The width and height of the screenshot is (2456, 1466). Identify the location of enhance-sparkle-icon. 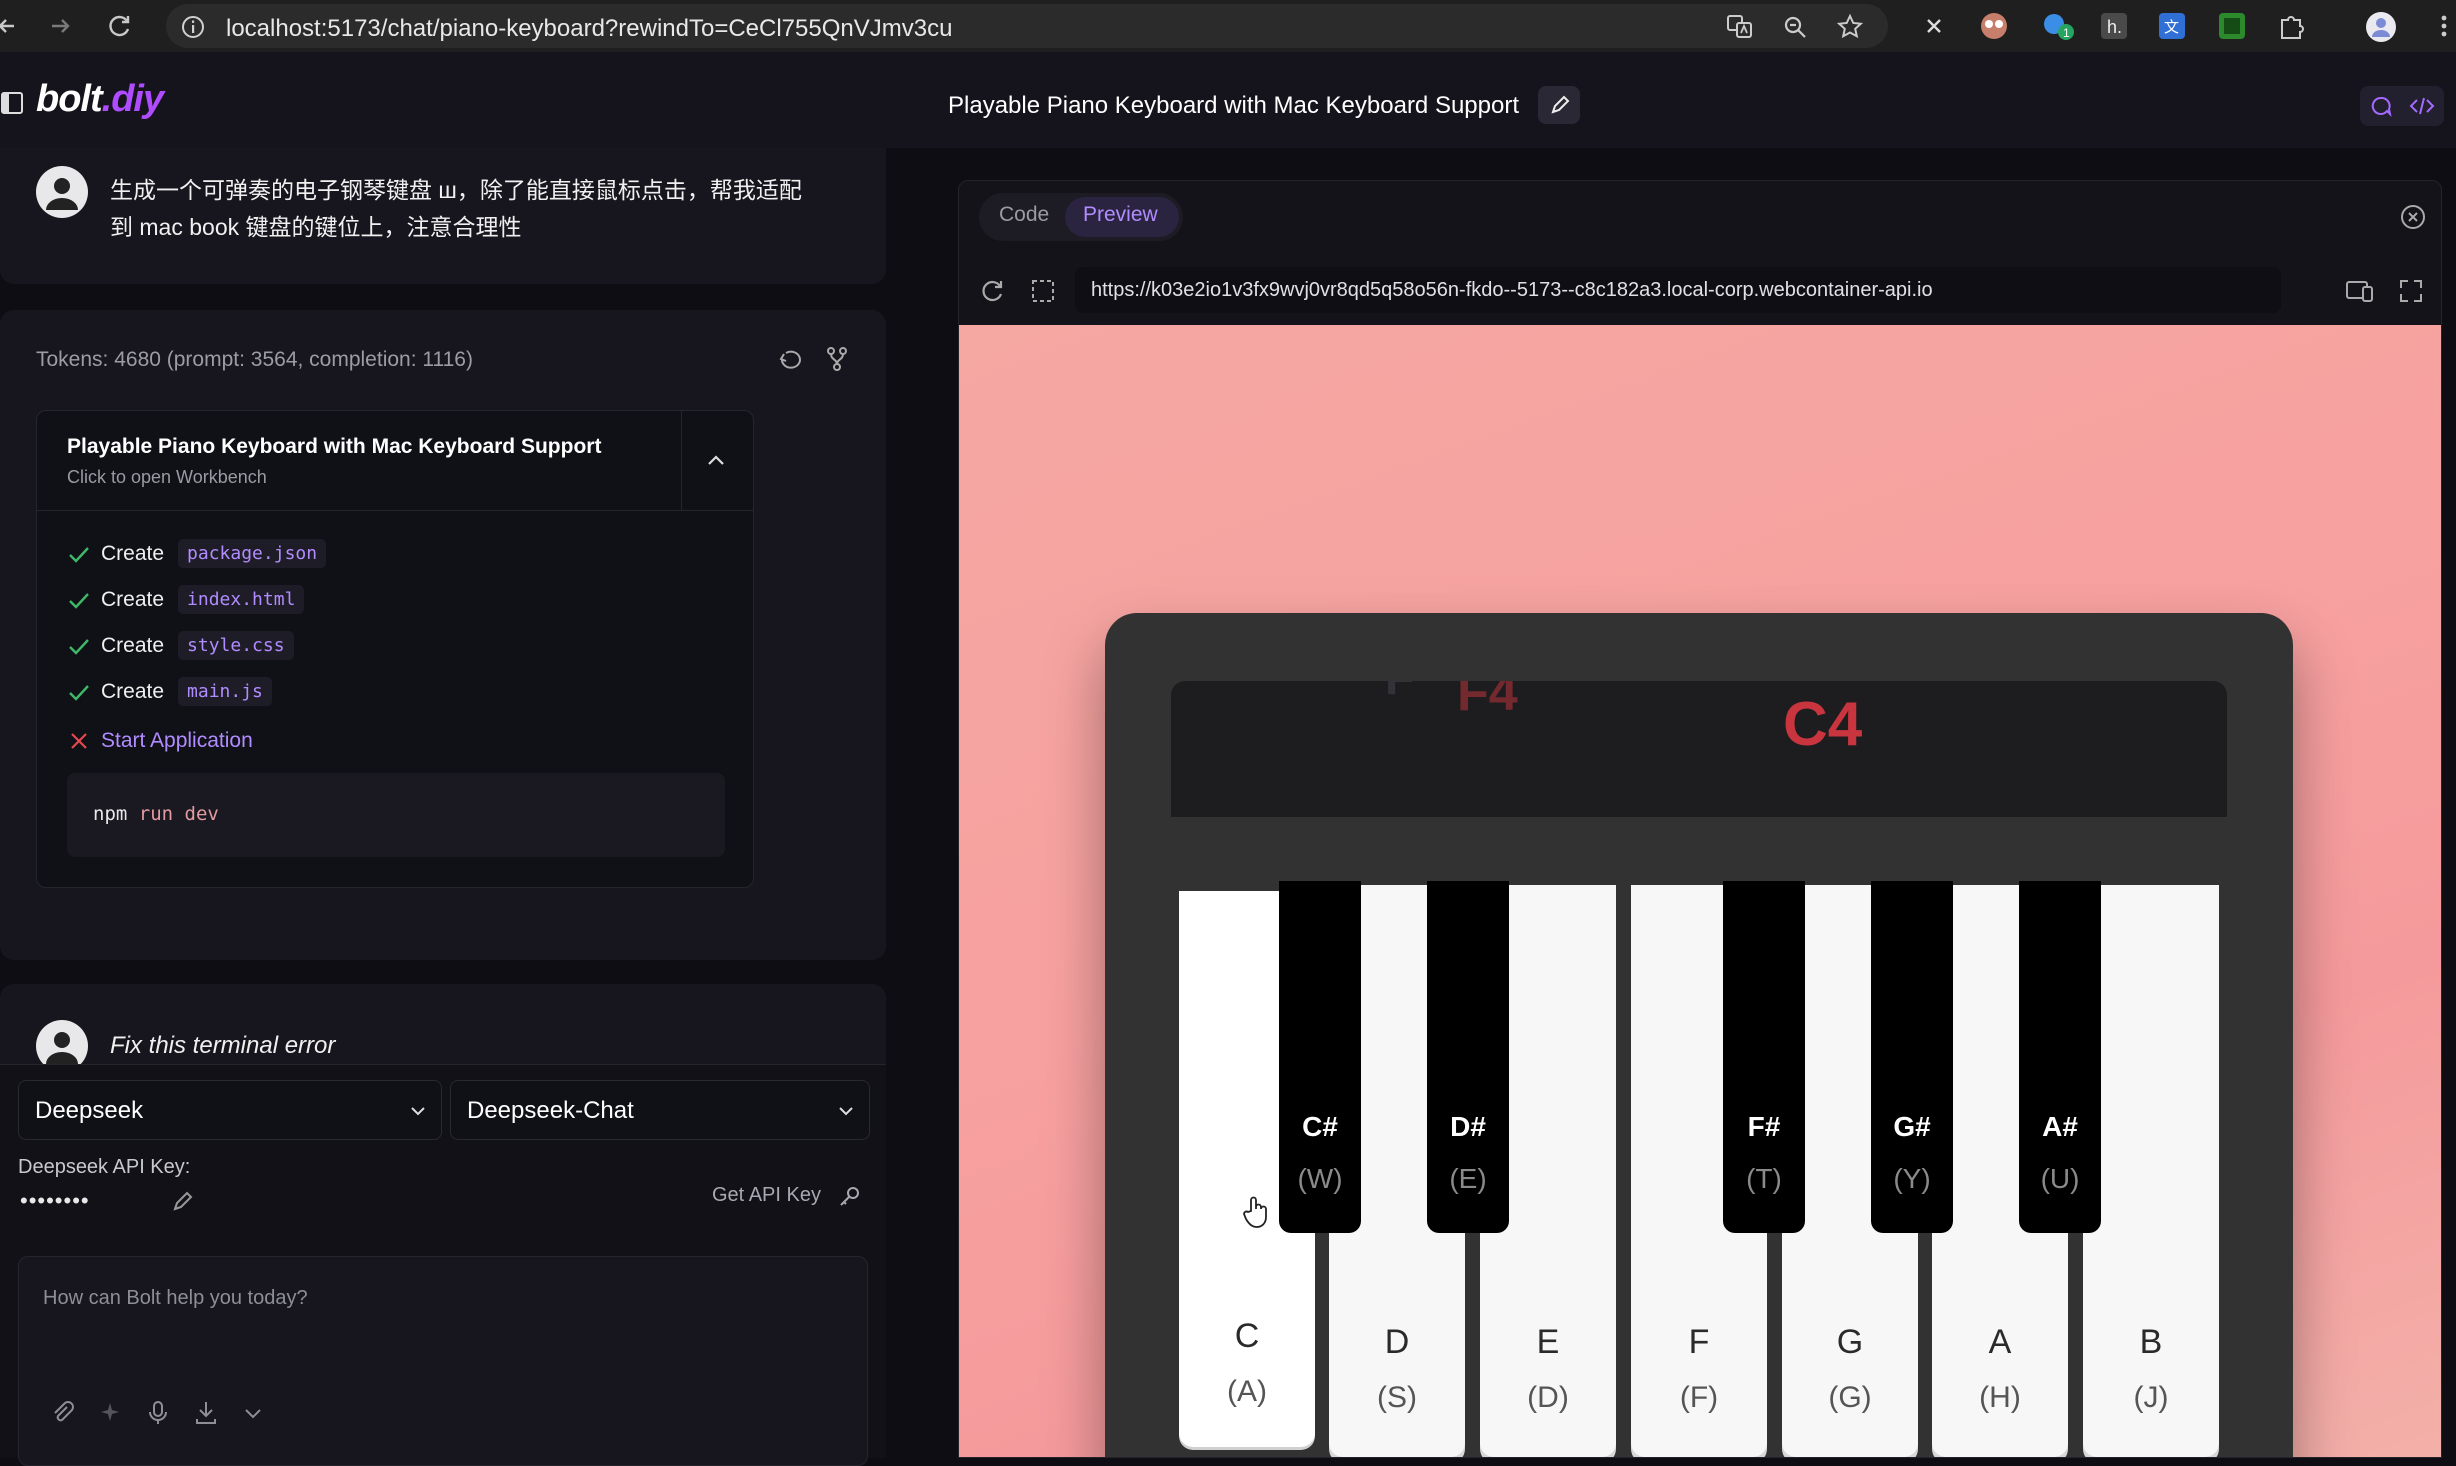
(110, 1413).